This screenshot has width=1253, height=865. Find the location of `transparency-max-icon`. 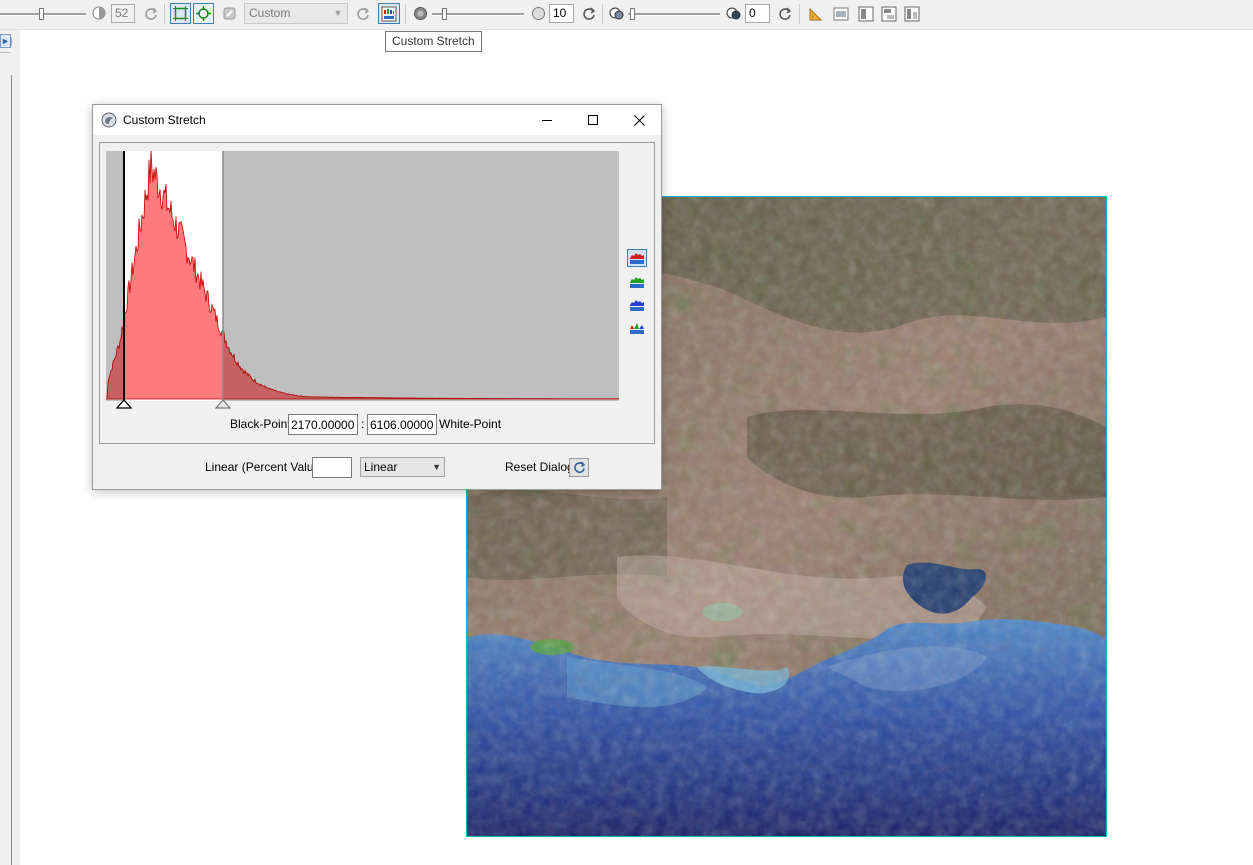

transparency-max-icon is located at coordinates (733, 13).